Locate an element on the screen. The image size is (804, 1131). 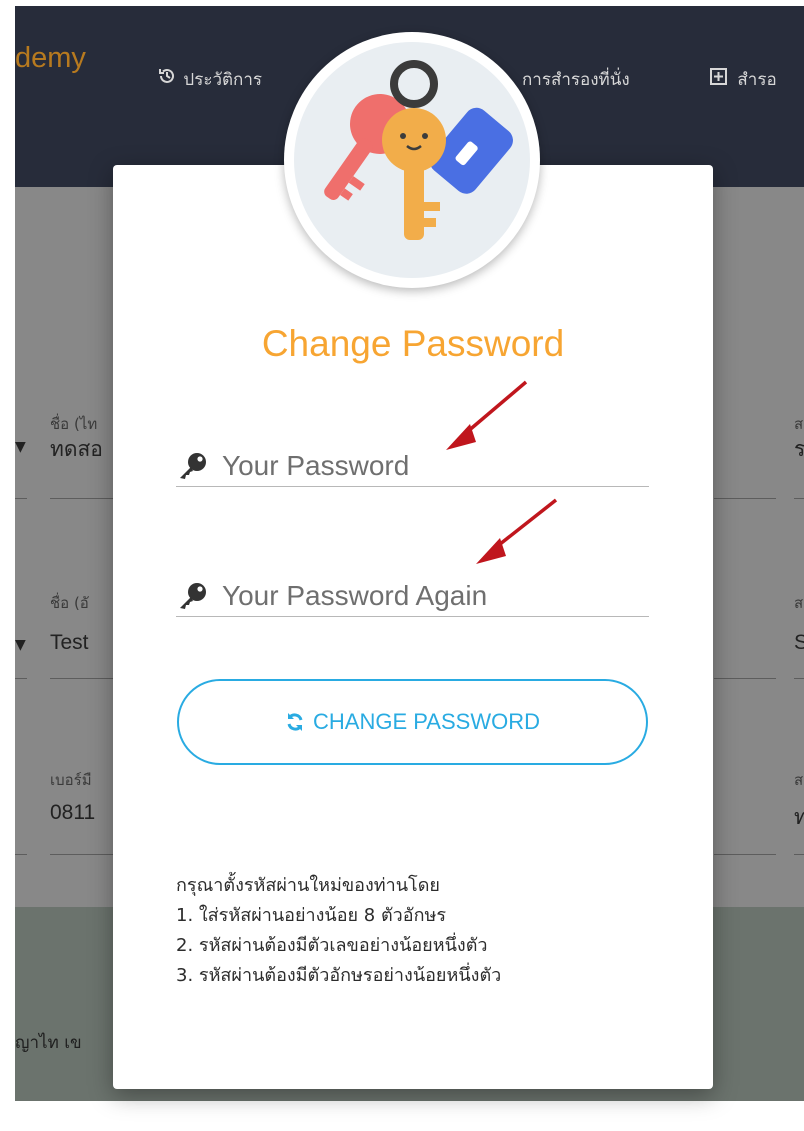
nav-item-add-reservation: สำรอ is located at coordinates (743, 79).